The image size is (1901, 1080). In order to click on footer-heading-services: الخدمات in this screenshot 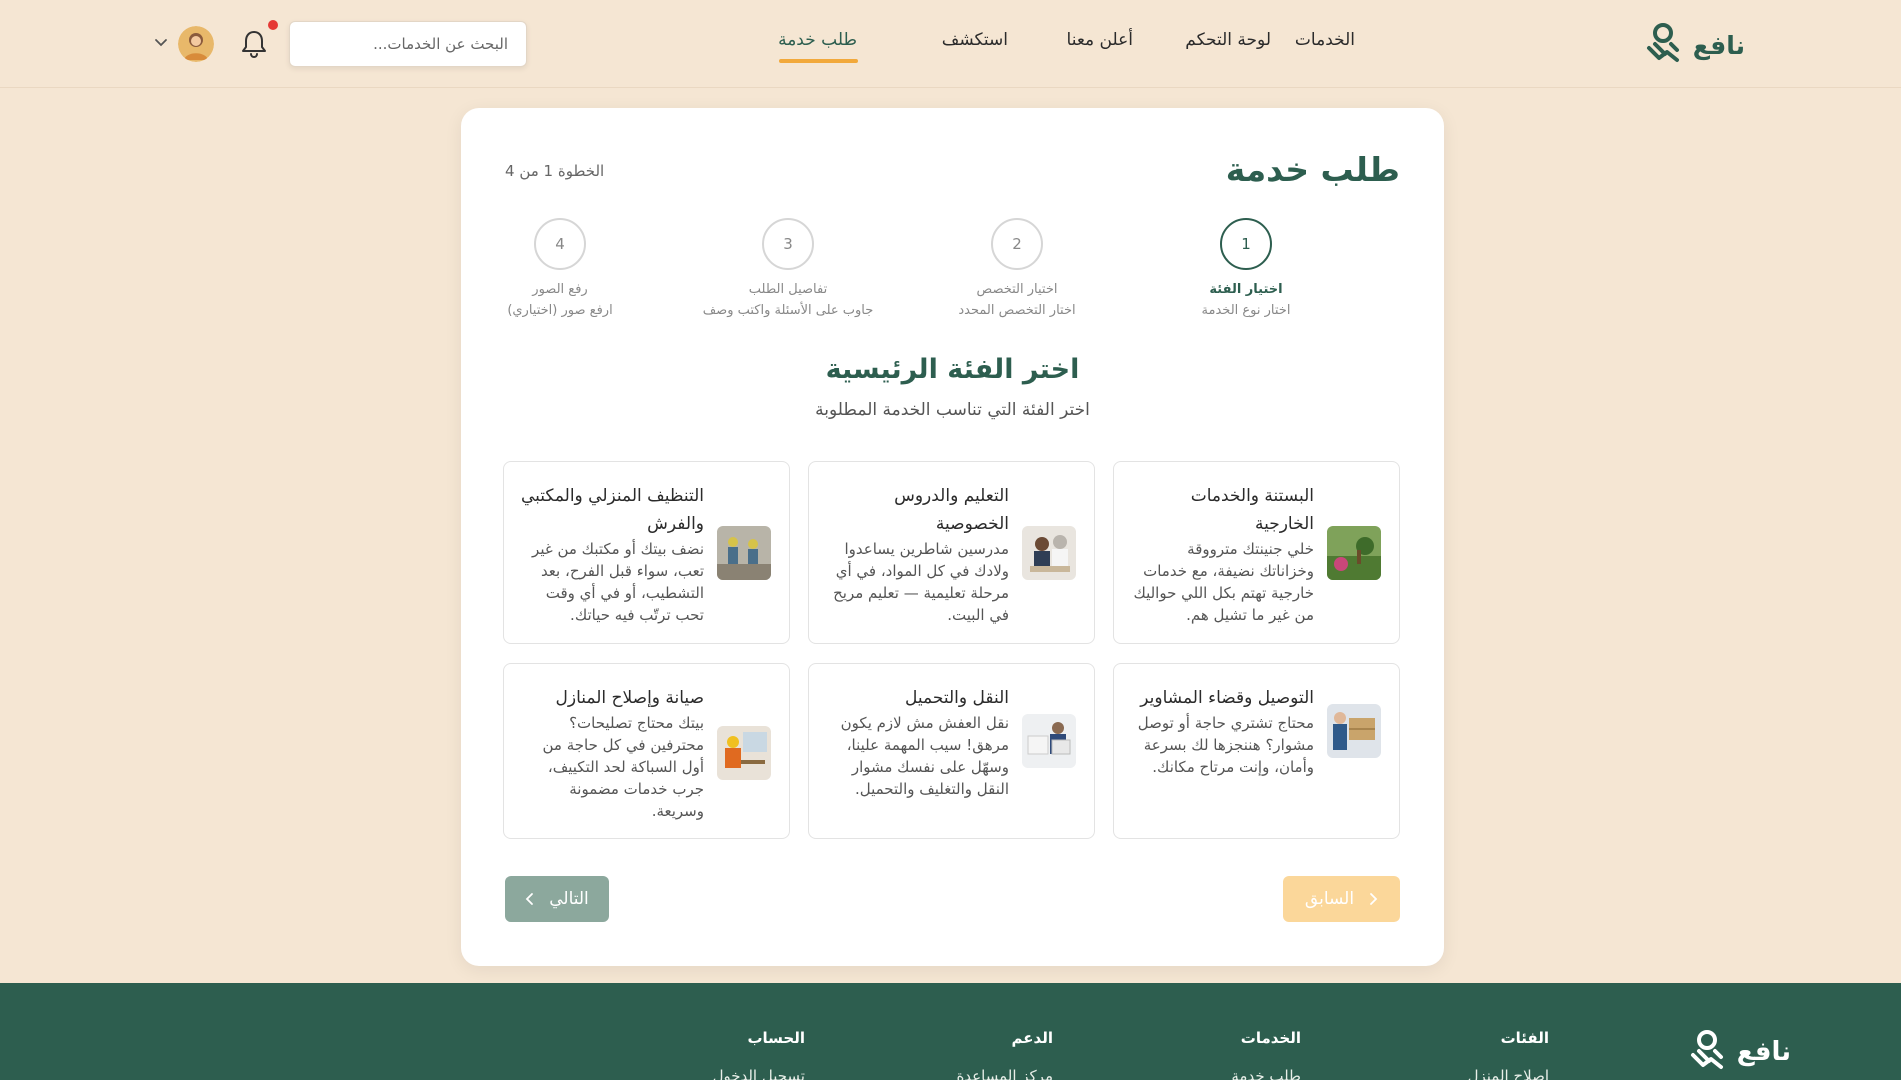, I will do `click(1270, 1038)`.